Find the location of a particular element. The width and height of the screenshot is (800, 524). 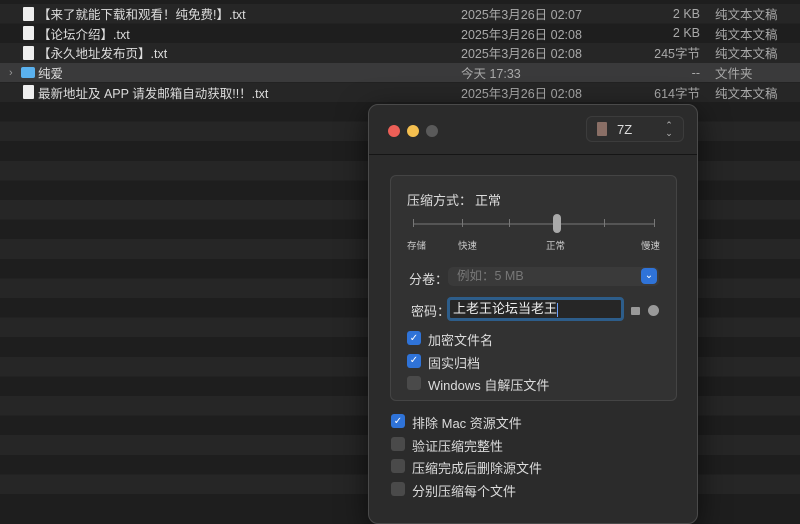

password-input: 上老王论坛当老王 is located at coordinates (535, 309).